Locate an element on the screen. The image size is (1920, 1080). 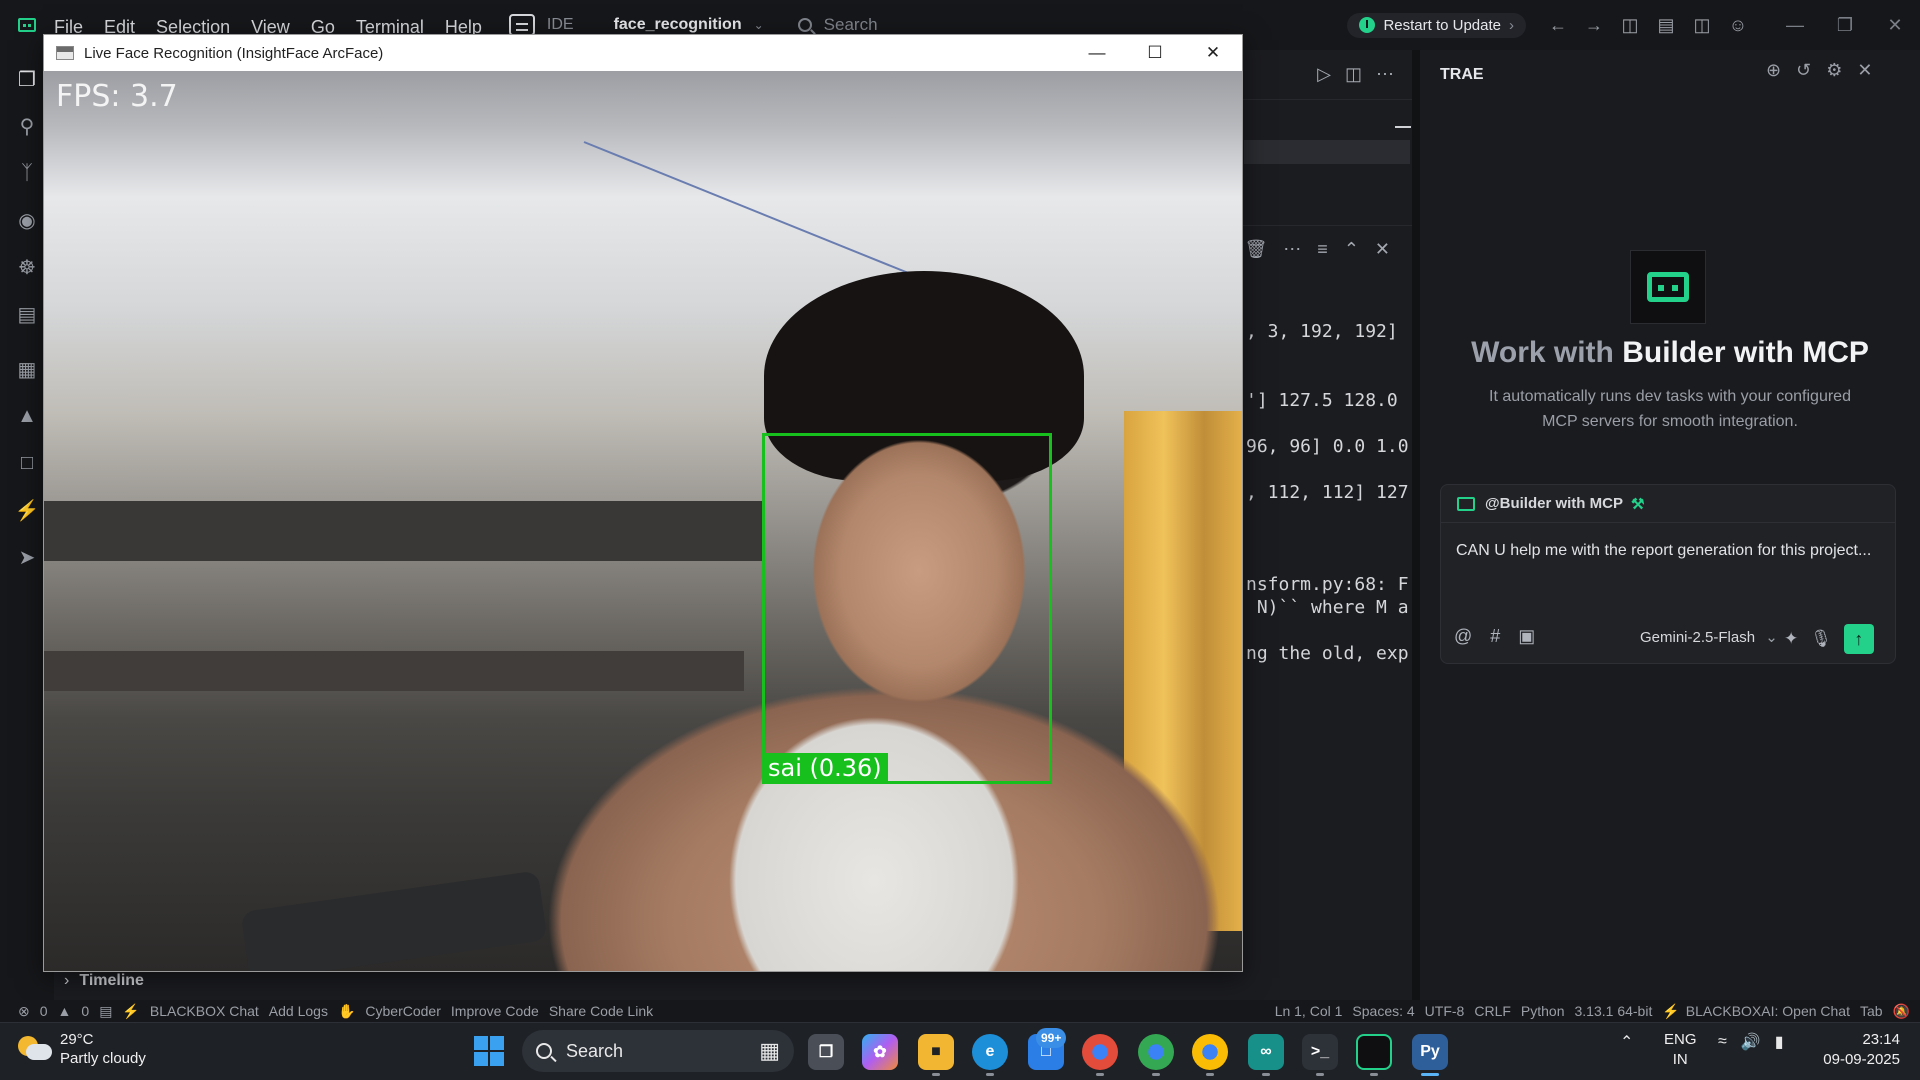
history-icon: ↺ is located at coordinates (1803, 70).